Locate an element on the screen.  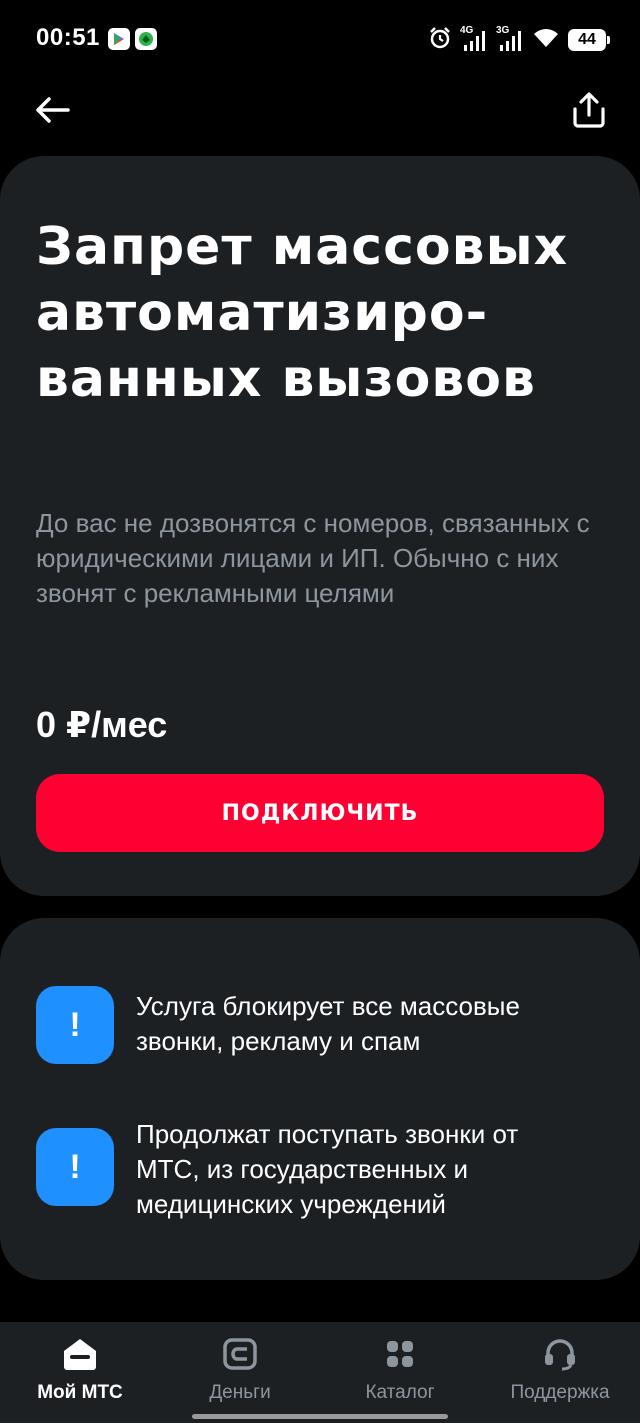
signal-4g-icon: 4G is located at coordinates (474, 39).